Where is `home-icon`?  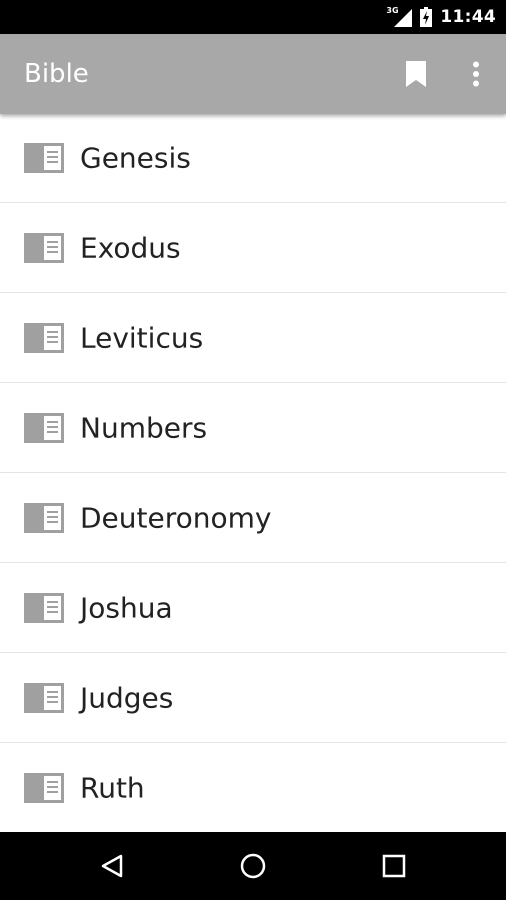 home-icon is located at coordinates (253, 866).